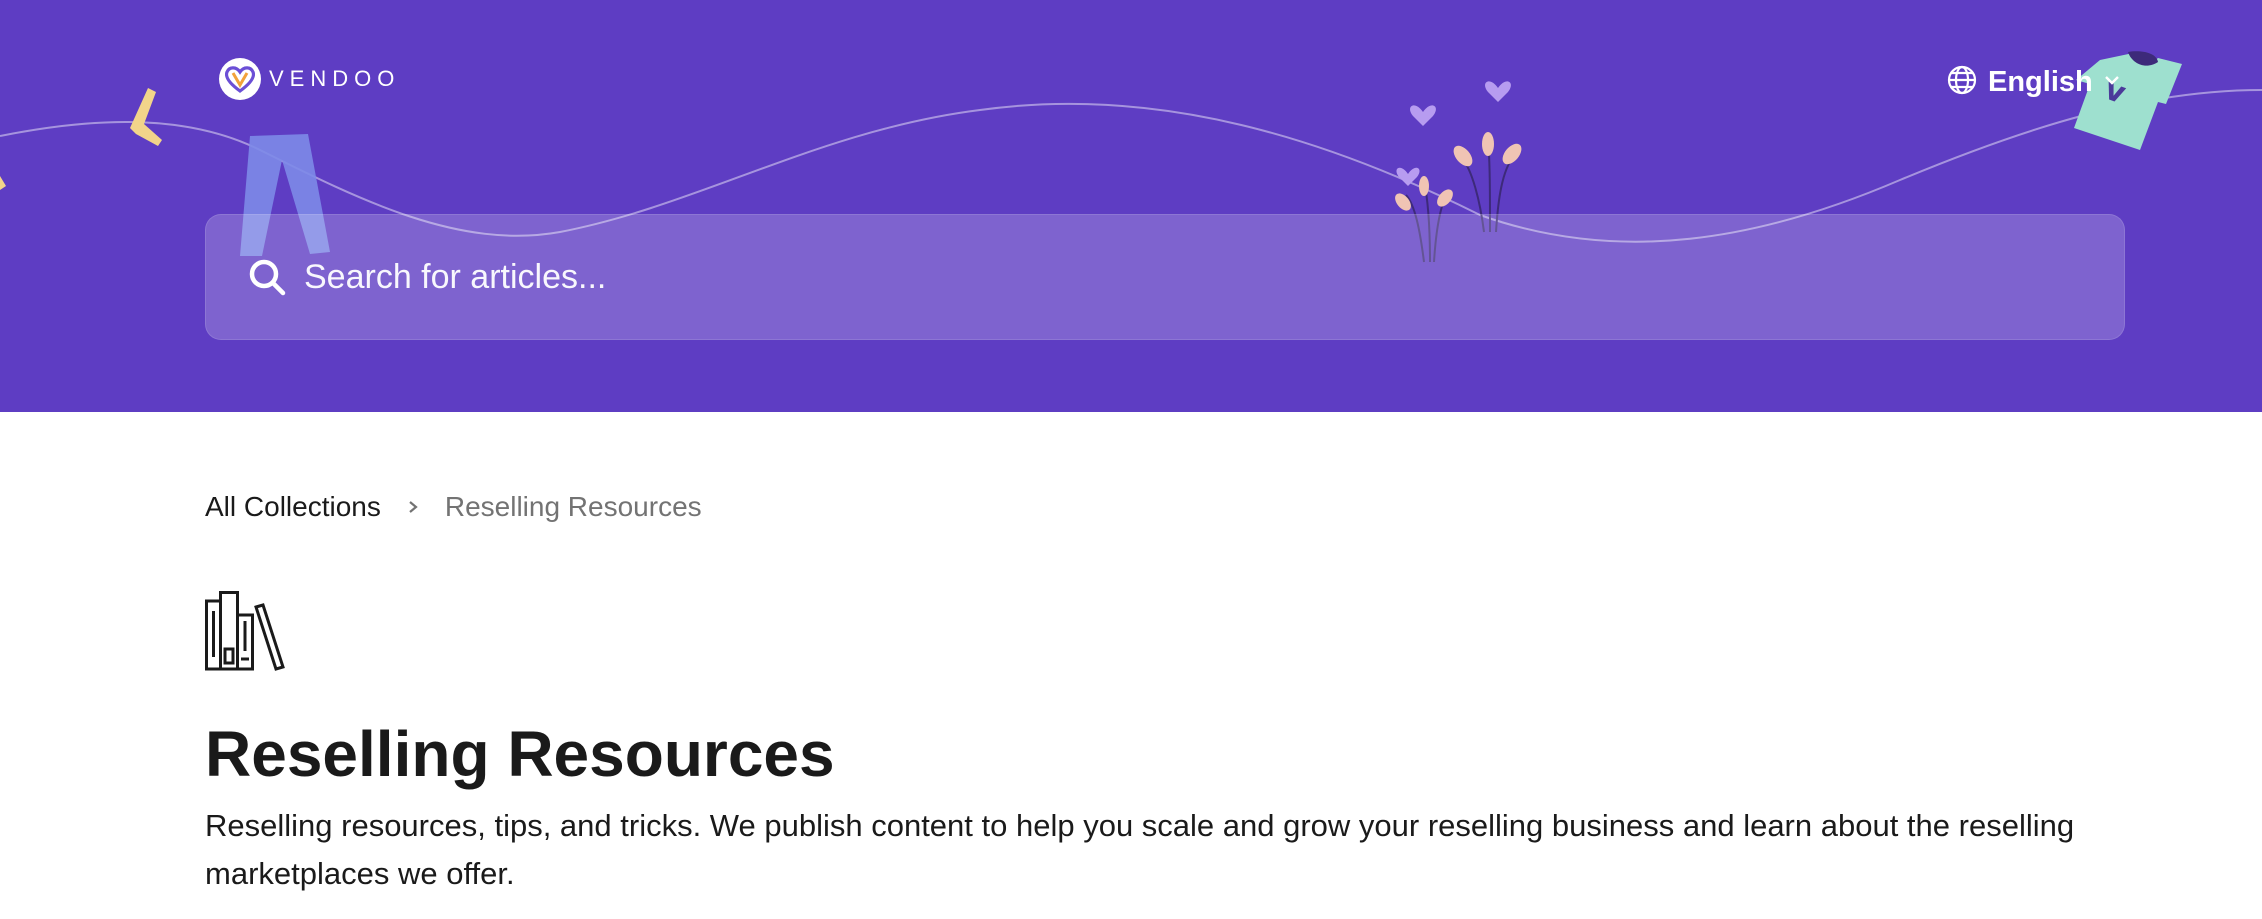 The height and width of the screenshot is (919, 2262). I want to click on vendoo-logo: VENDOO, so click(309, 79).